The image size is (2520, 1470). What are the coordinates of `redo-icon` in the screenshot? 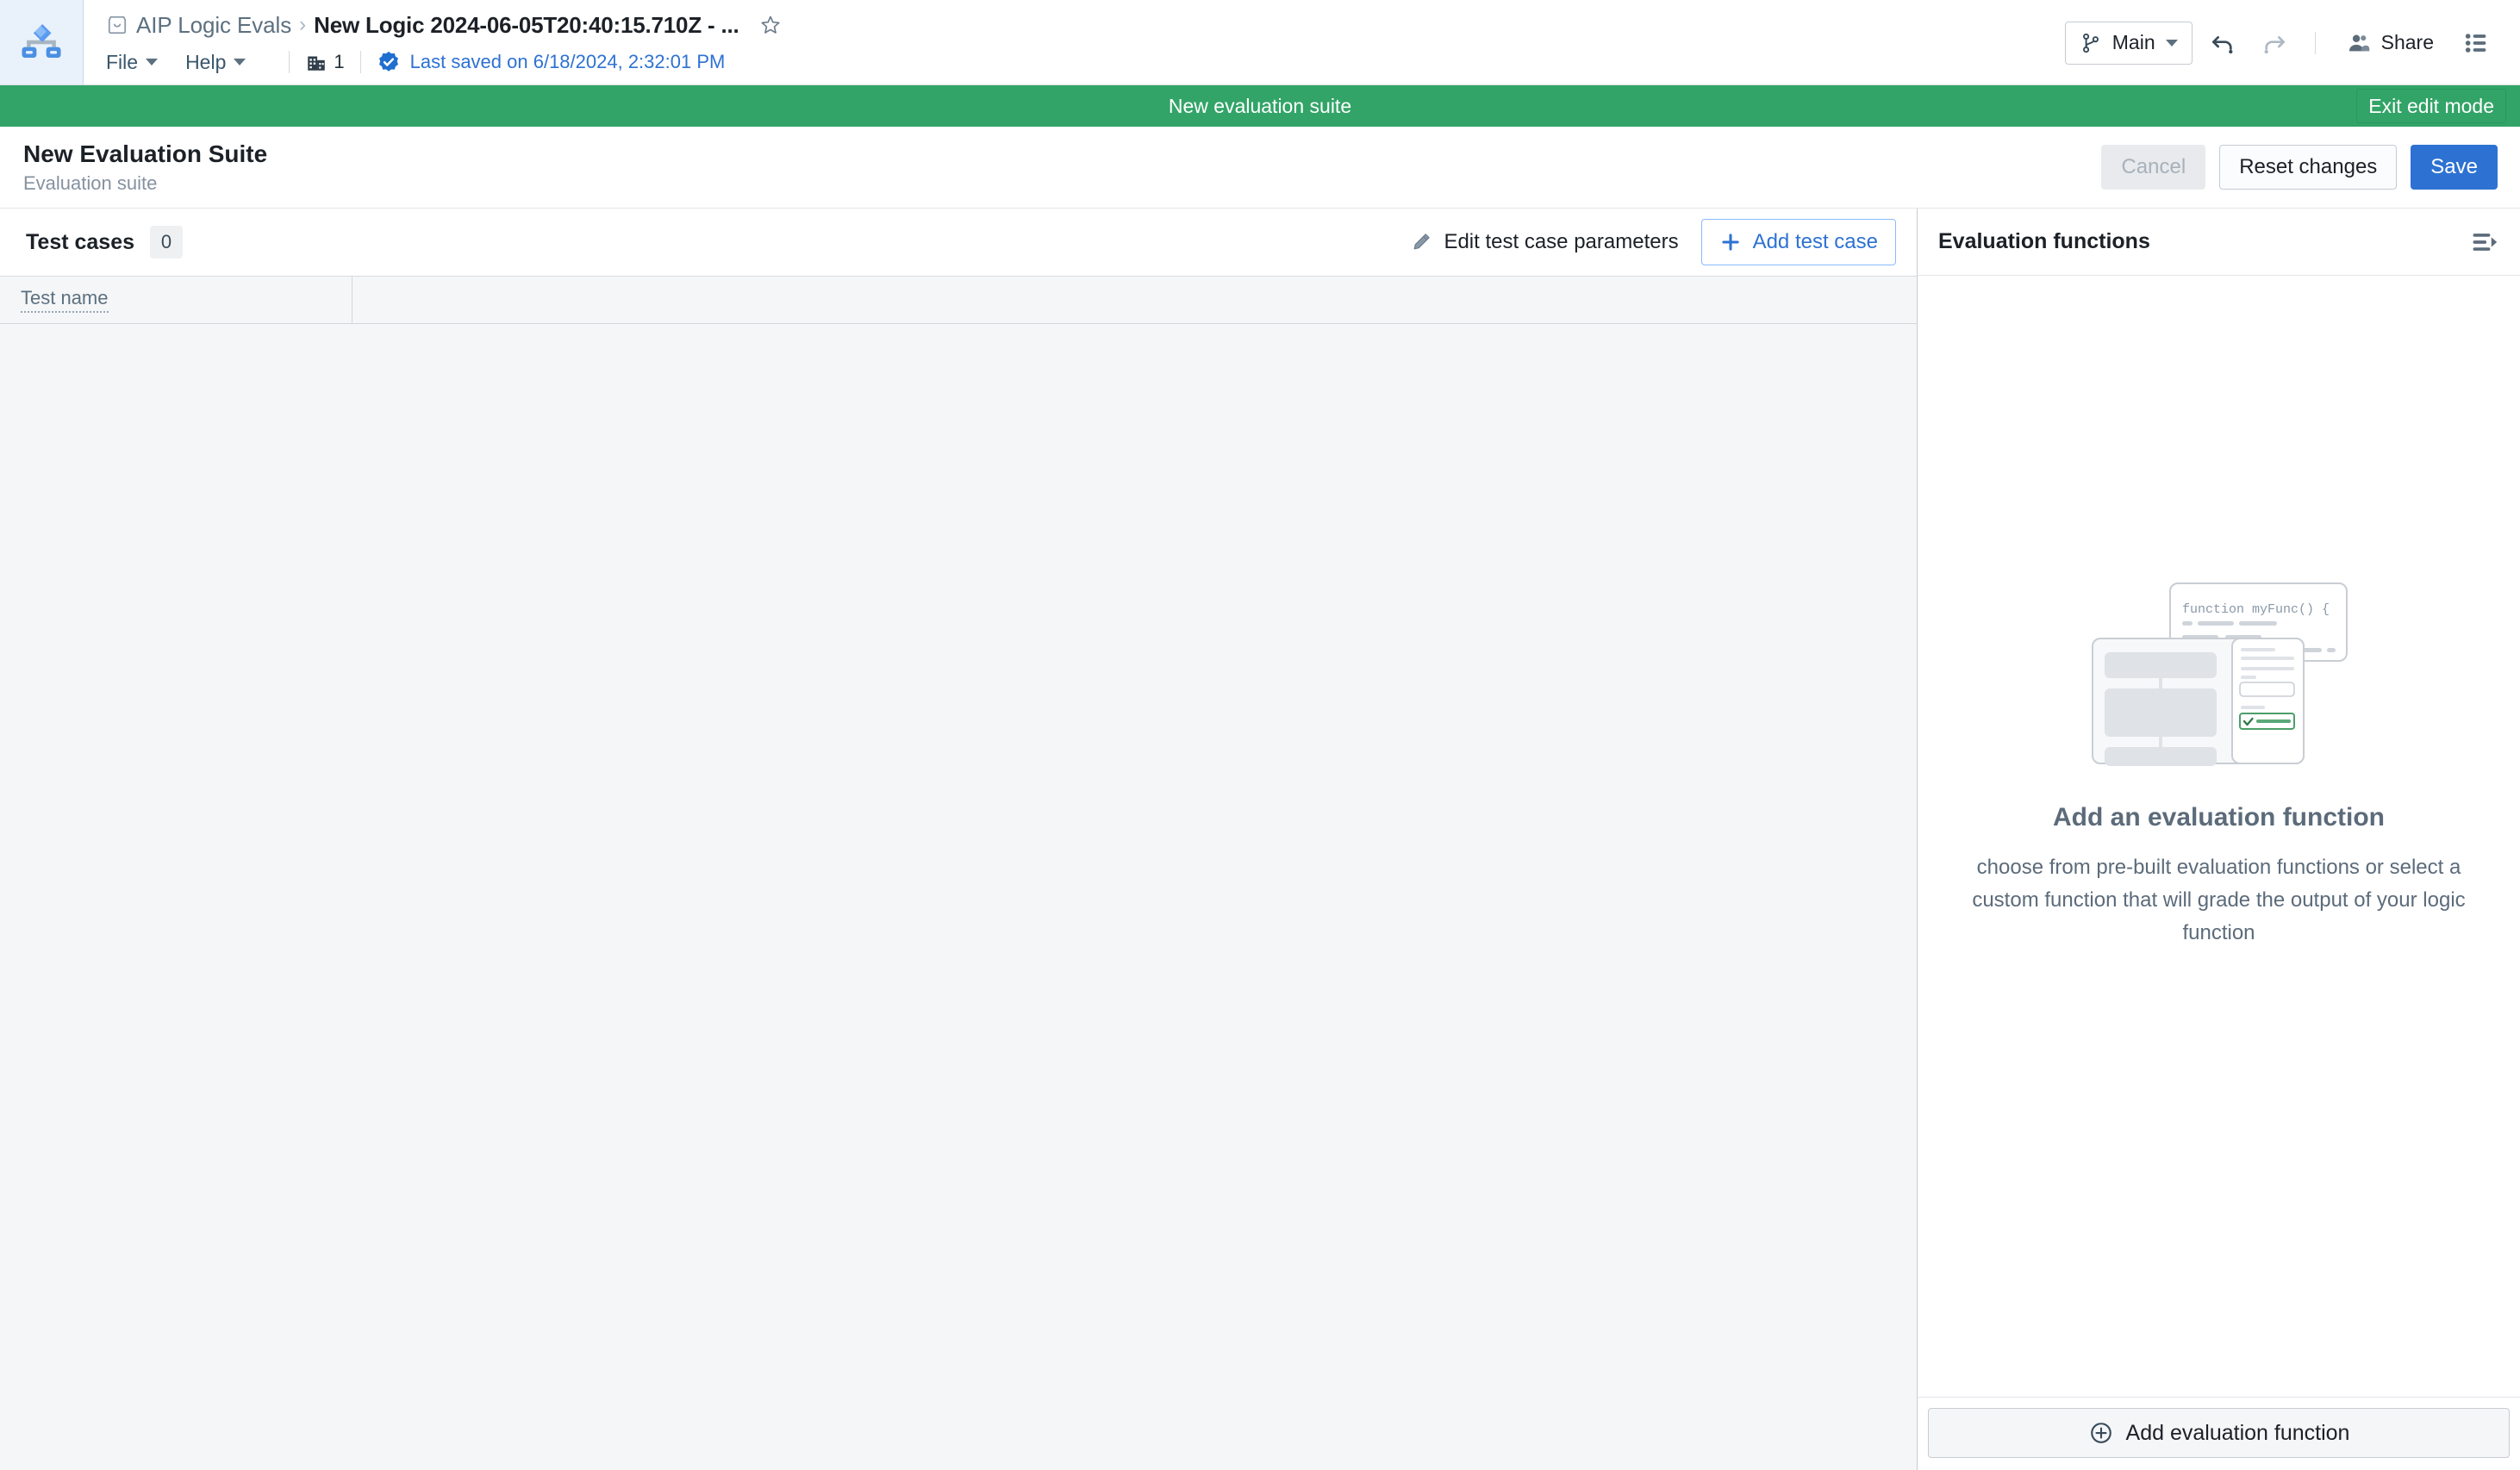 It's located at (2274, 43).